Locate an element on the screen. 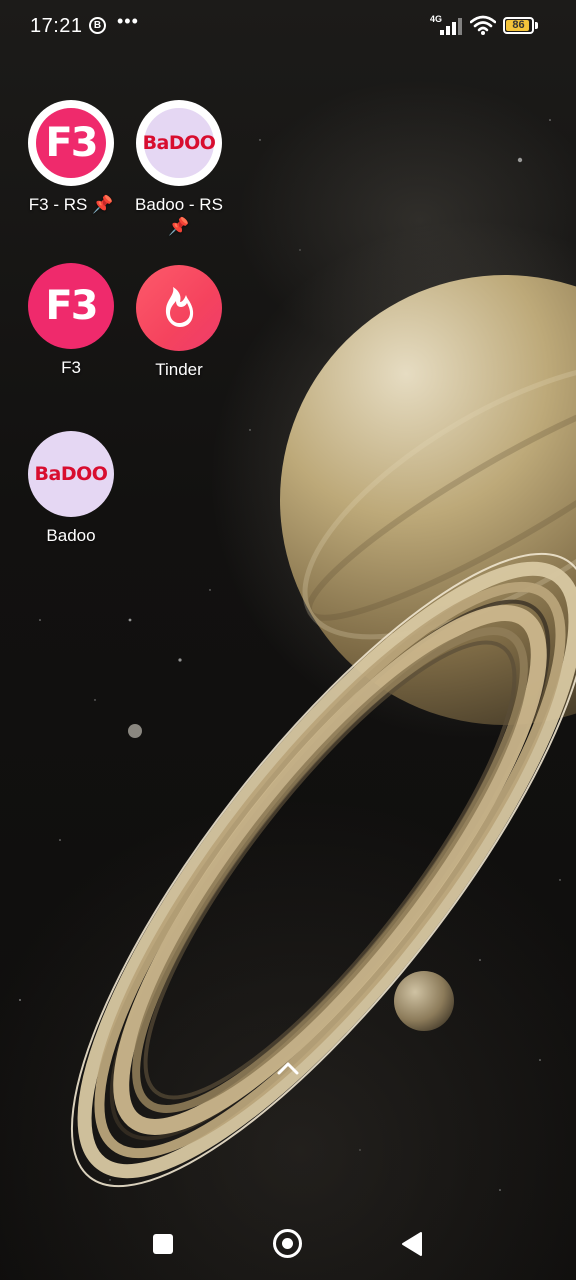  tinder-flame-icon is located at coordinates (179, 308).